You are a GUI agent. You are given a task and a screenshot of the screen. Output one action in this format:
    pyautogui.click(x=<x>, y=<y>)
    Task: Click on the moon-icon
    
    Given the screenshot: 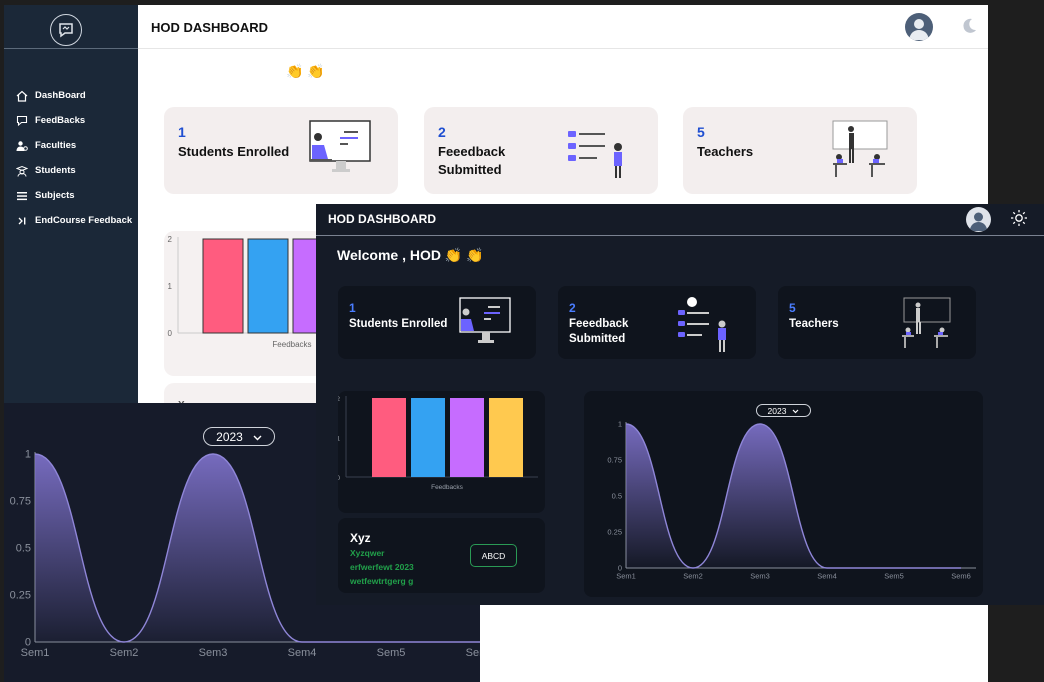 What is the action you would take?
    pyautogui.click(x=969, y=28)
    